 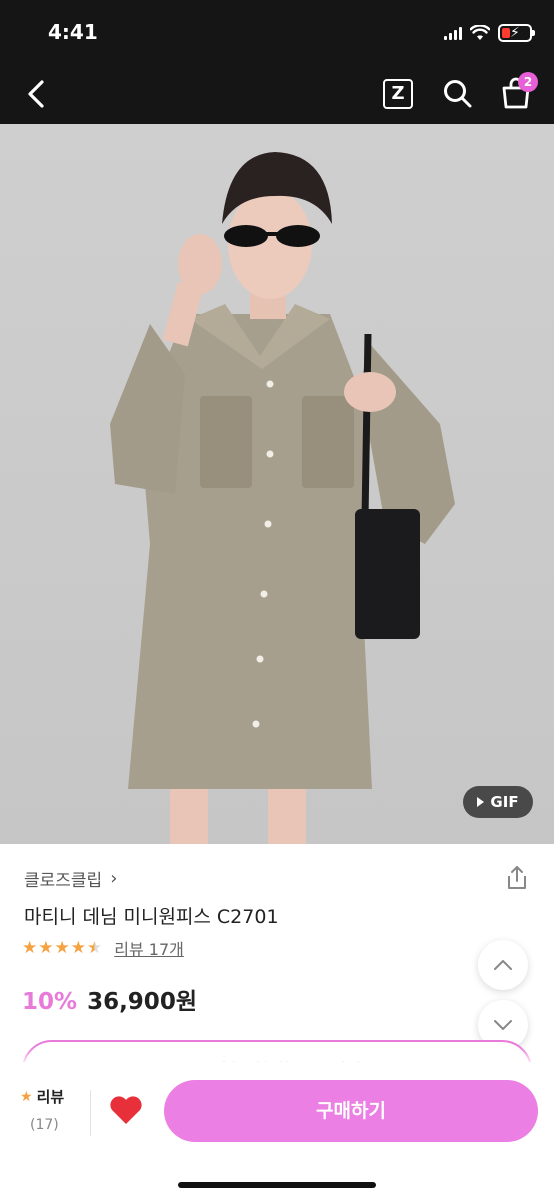 I want to click on status-icons: ⚡, so click(x=489, y=33).